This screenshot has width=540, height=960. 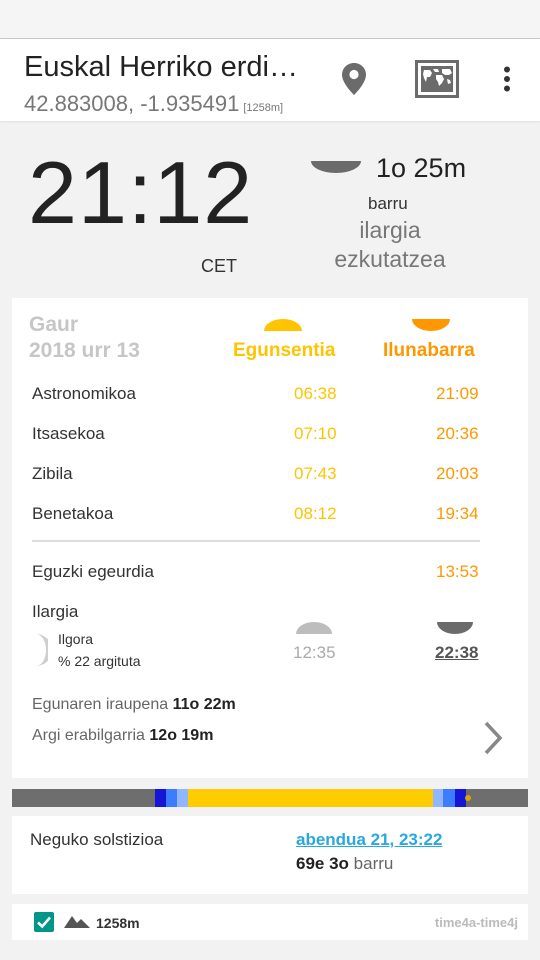 I want to click on sunset-column-header: Ilunabarra, so click(x=429, y=350).